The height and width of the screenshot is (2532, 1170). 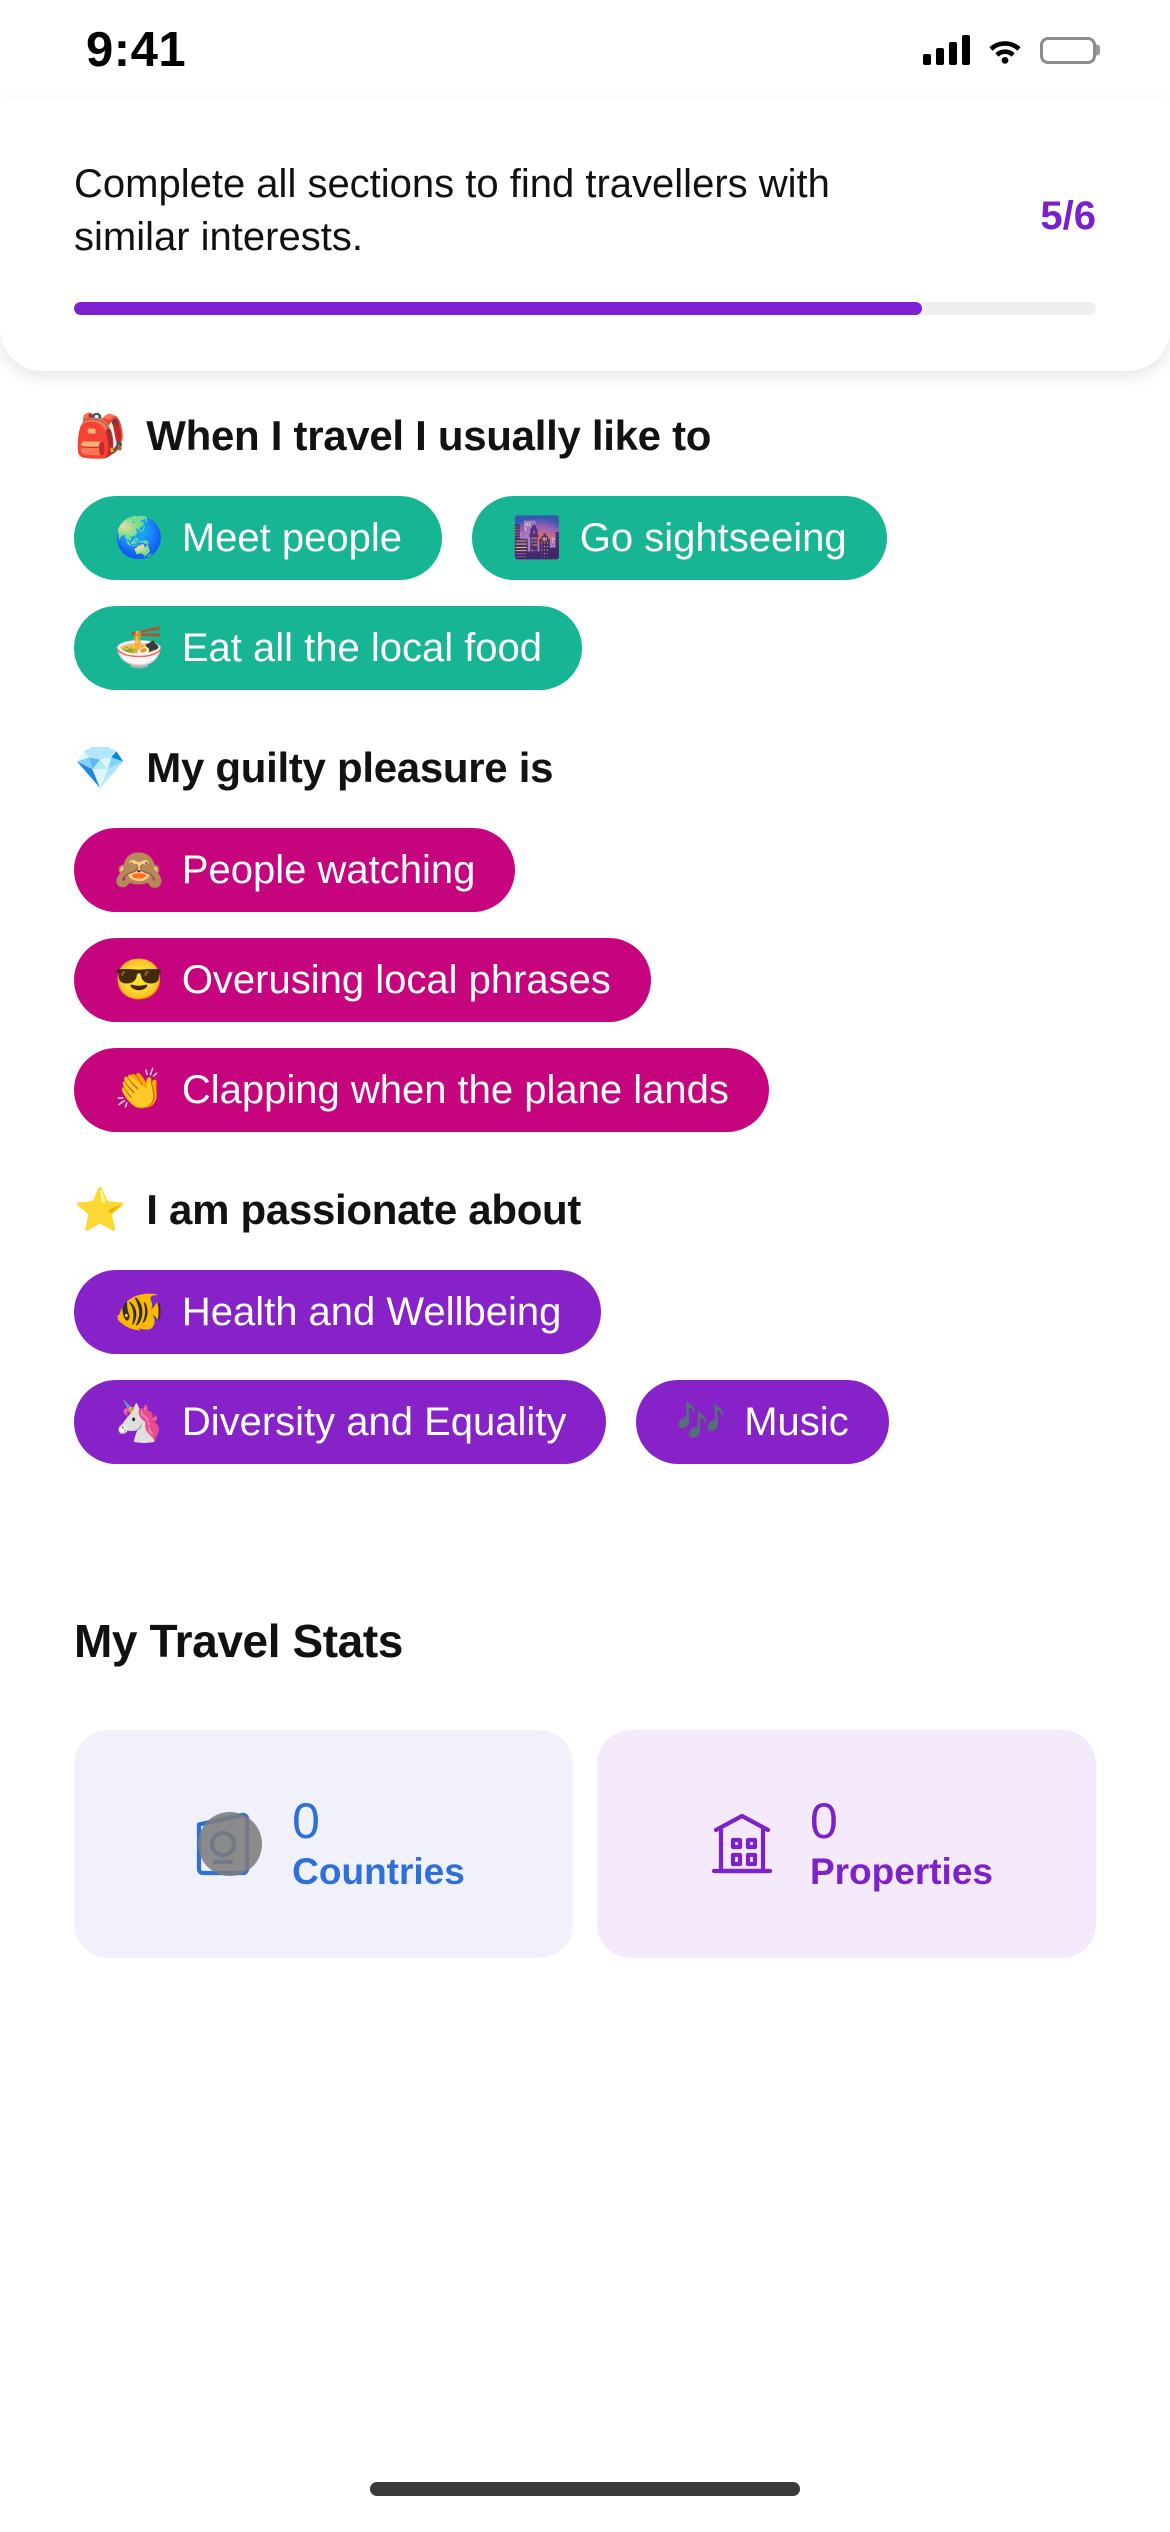 What do you see at coordinates (585, 768) in the screenshot?
I see `section-header: 💎 My guilty pleasure is` at bounding box center [585, 768].